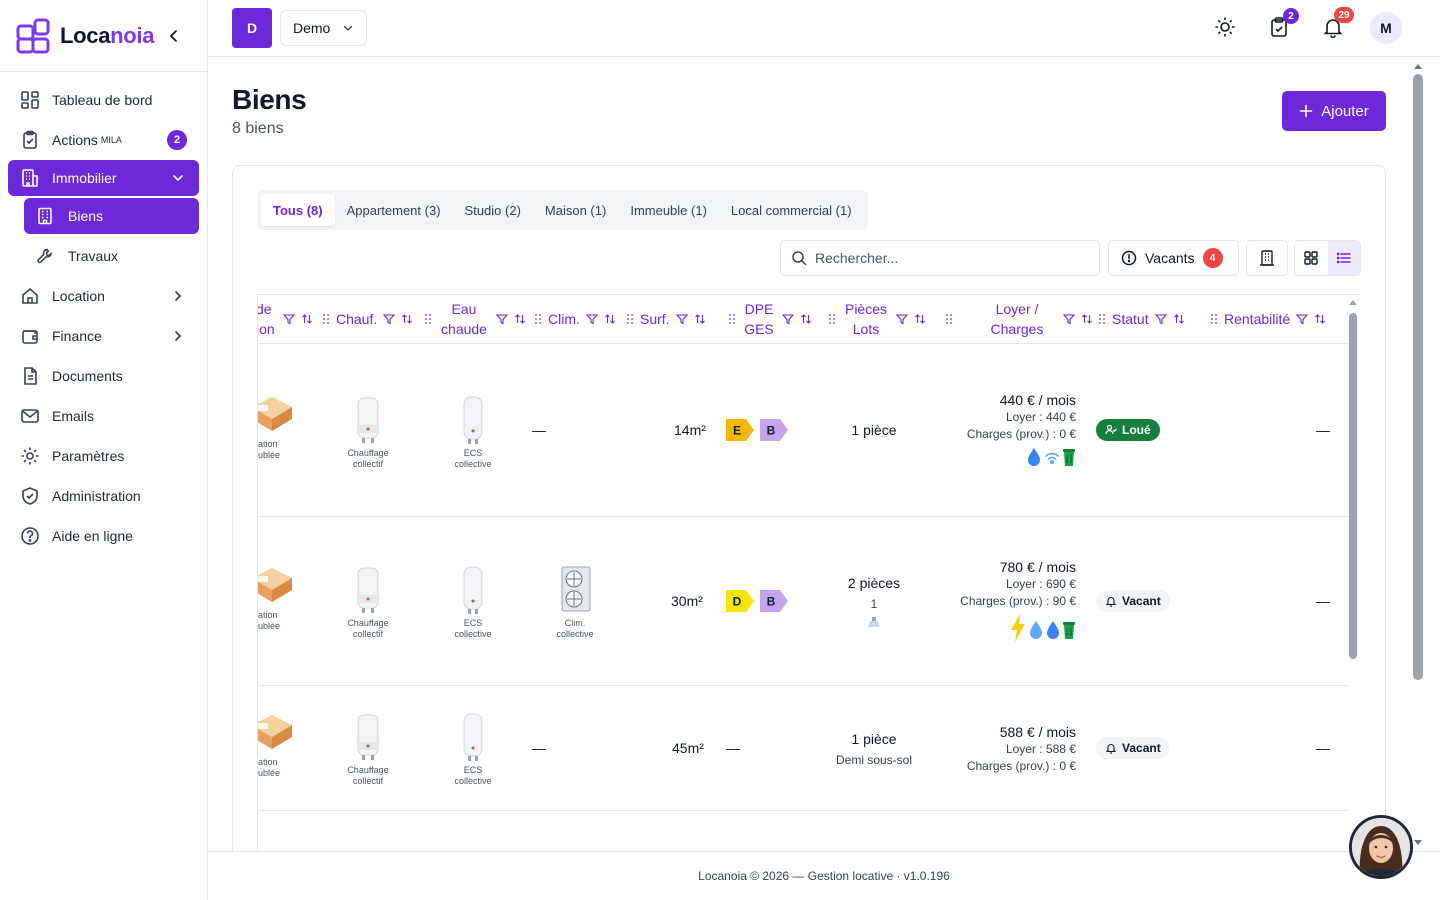 This screenshot has height=900, width=1440. I want to click on sidebar-item-biens: Biens, so click(111, 216).